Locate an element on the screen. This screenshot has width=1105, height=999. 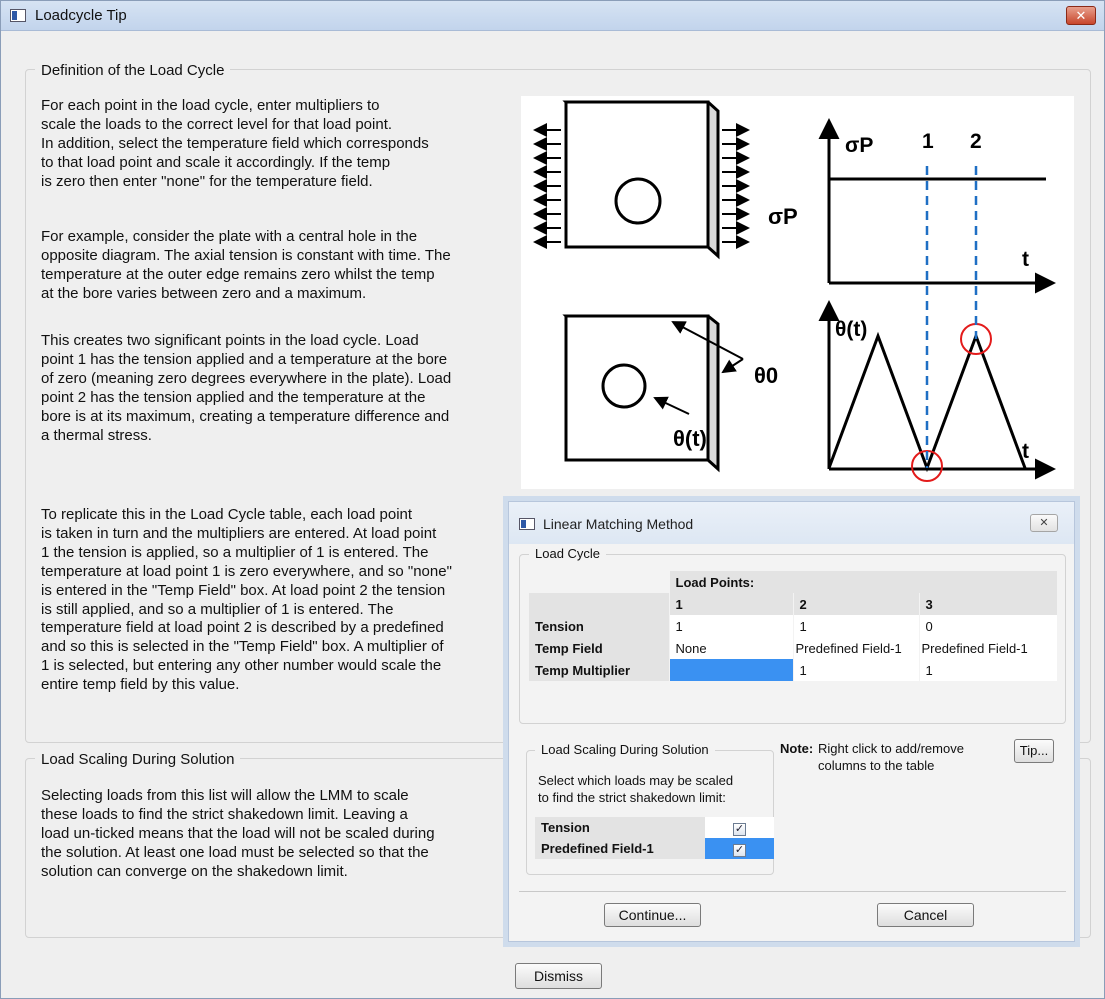
scaling-item-tension: Tension ✓ is located at coordinates (654, 827).